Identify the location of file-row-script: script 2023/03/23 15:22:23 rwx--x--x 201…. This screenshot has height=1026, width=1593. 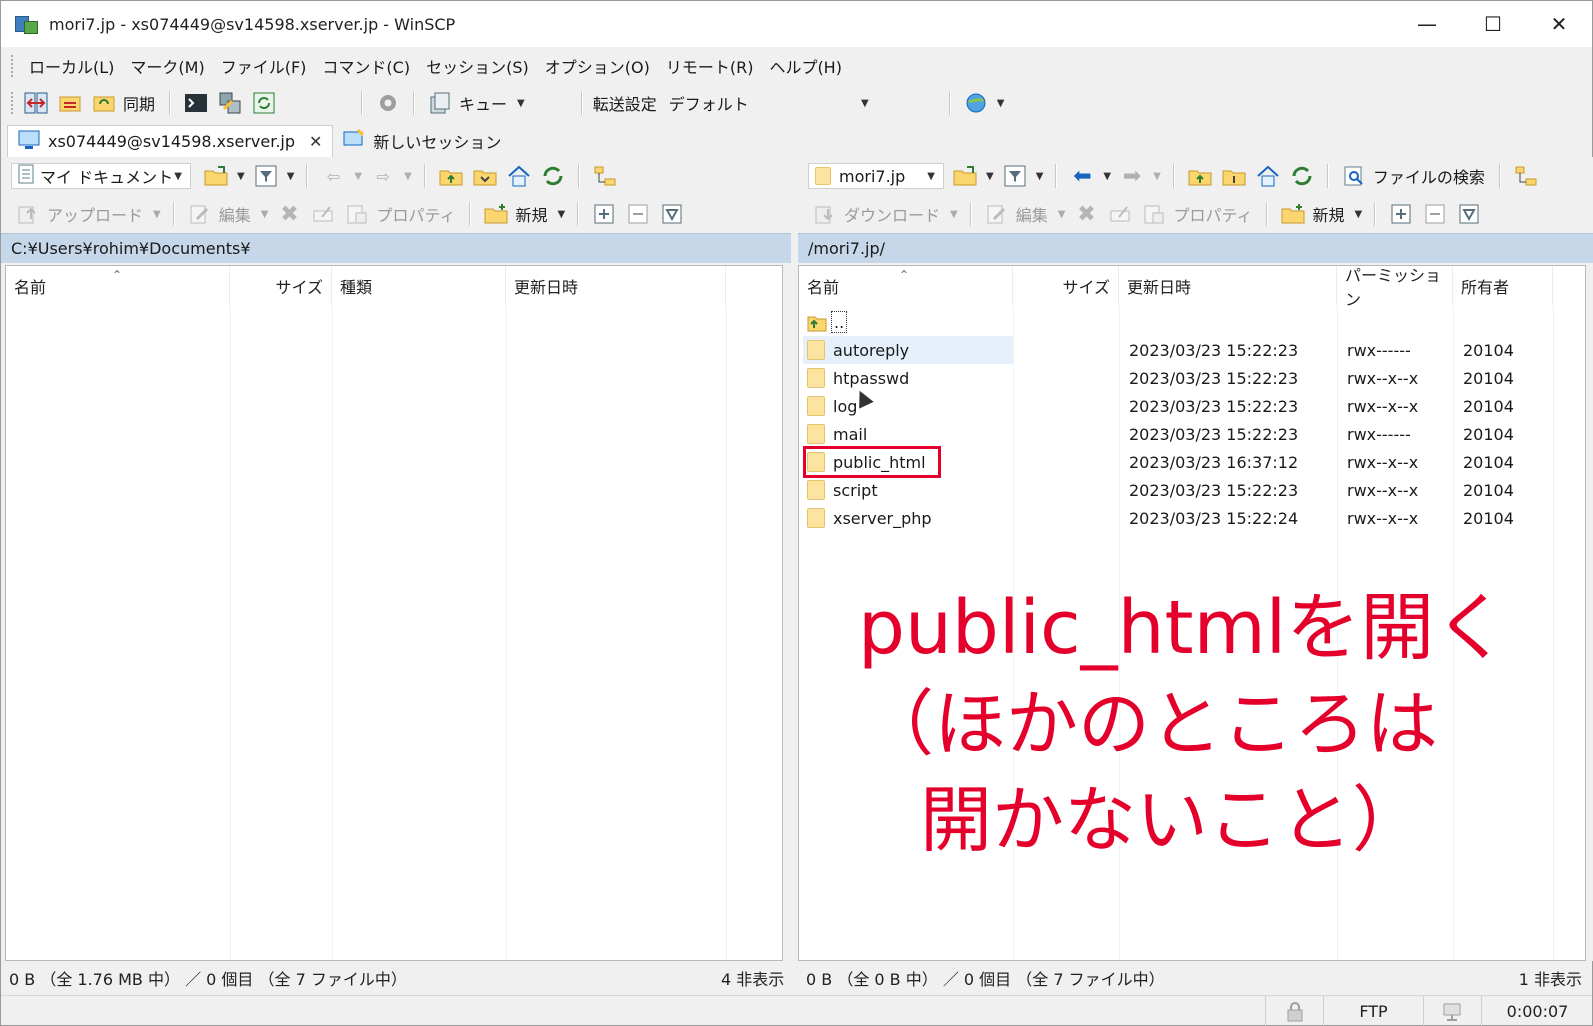
(1192, 490).